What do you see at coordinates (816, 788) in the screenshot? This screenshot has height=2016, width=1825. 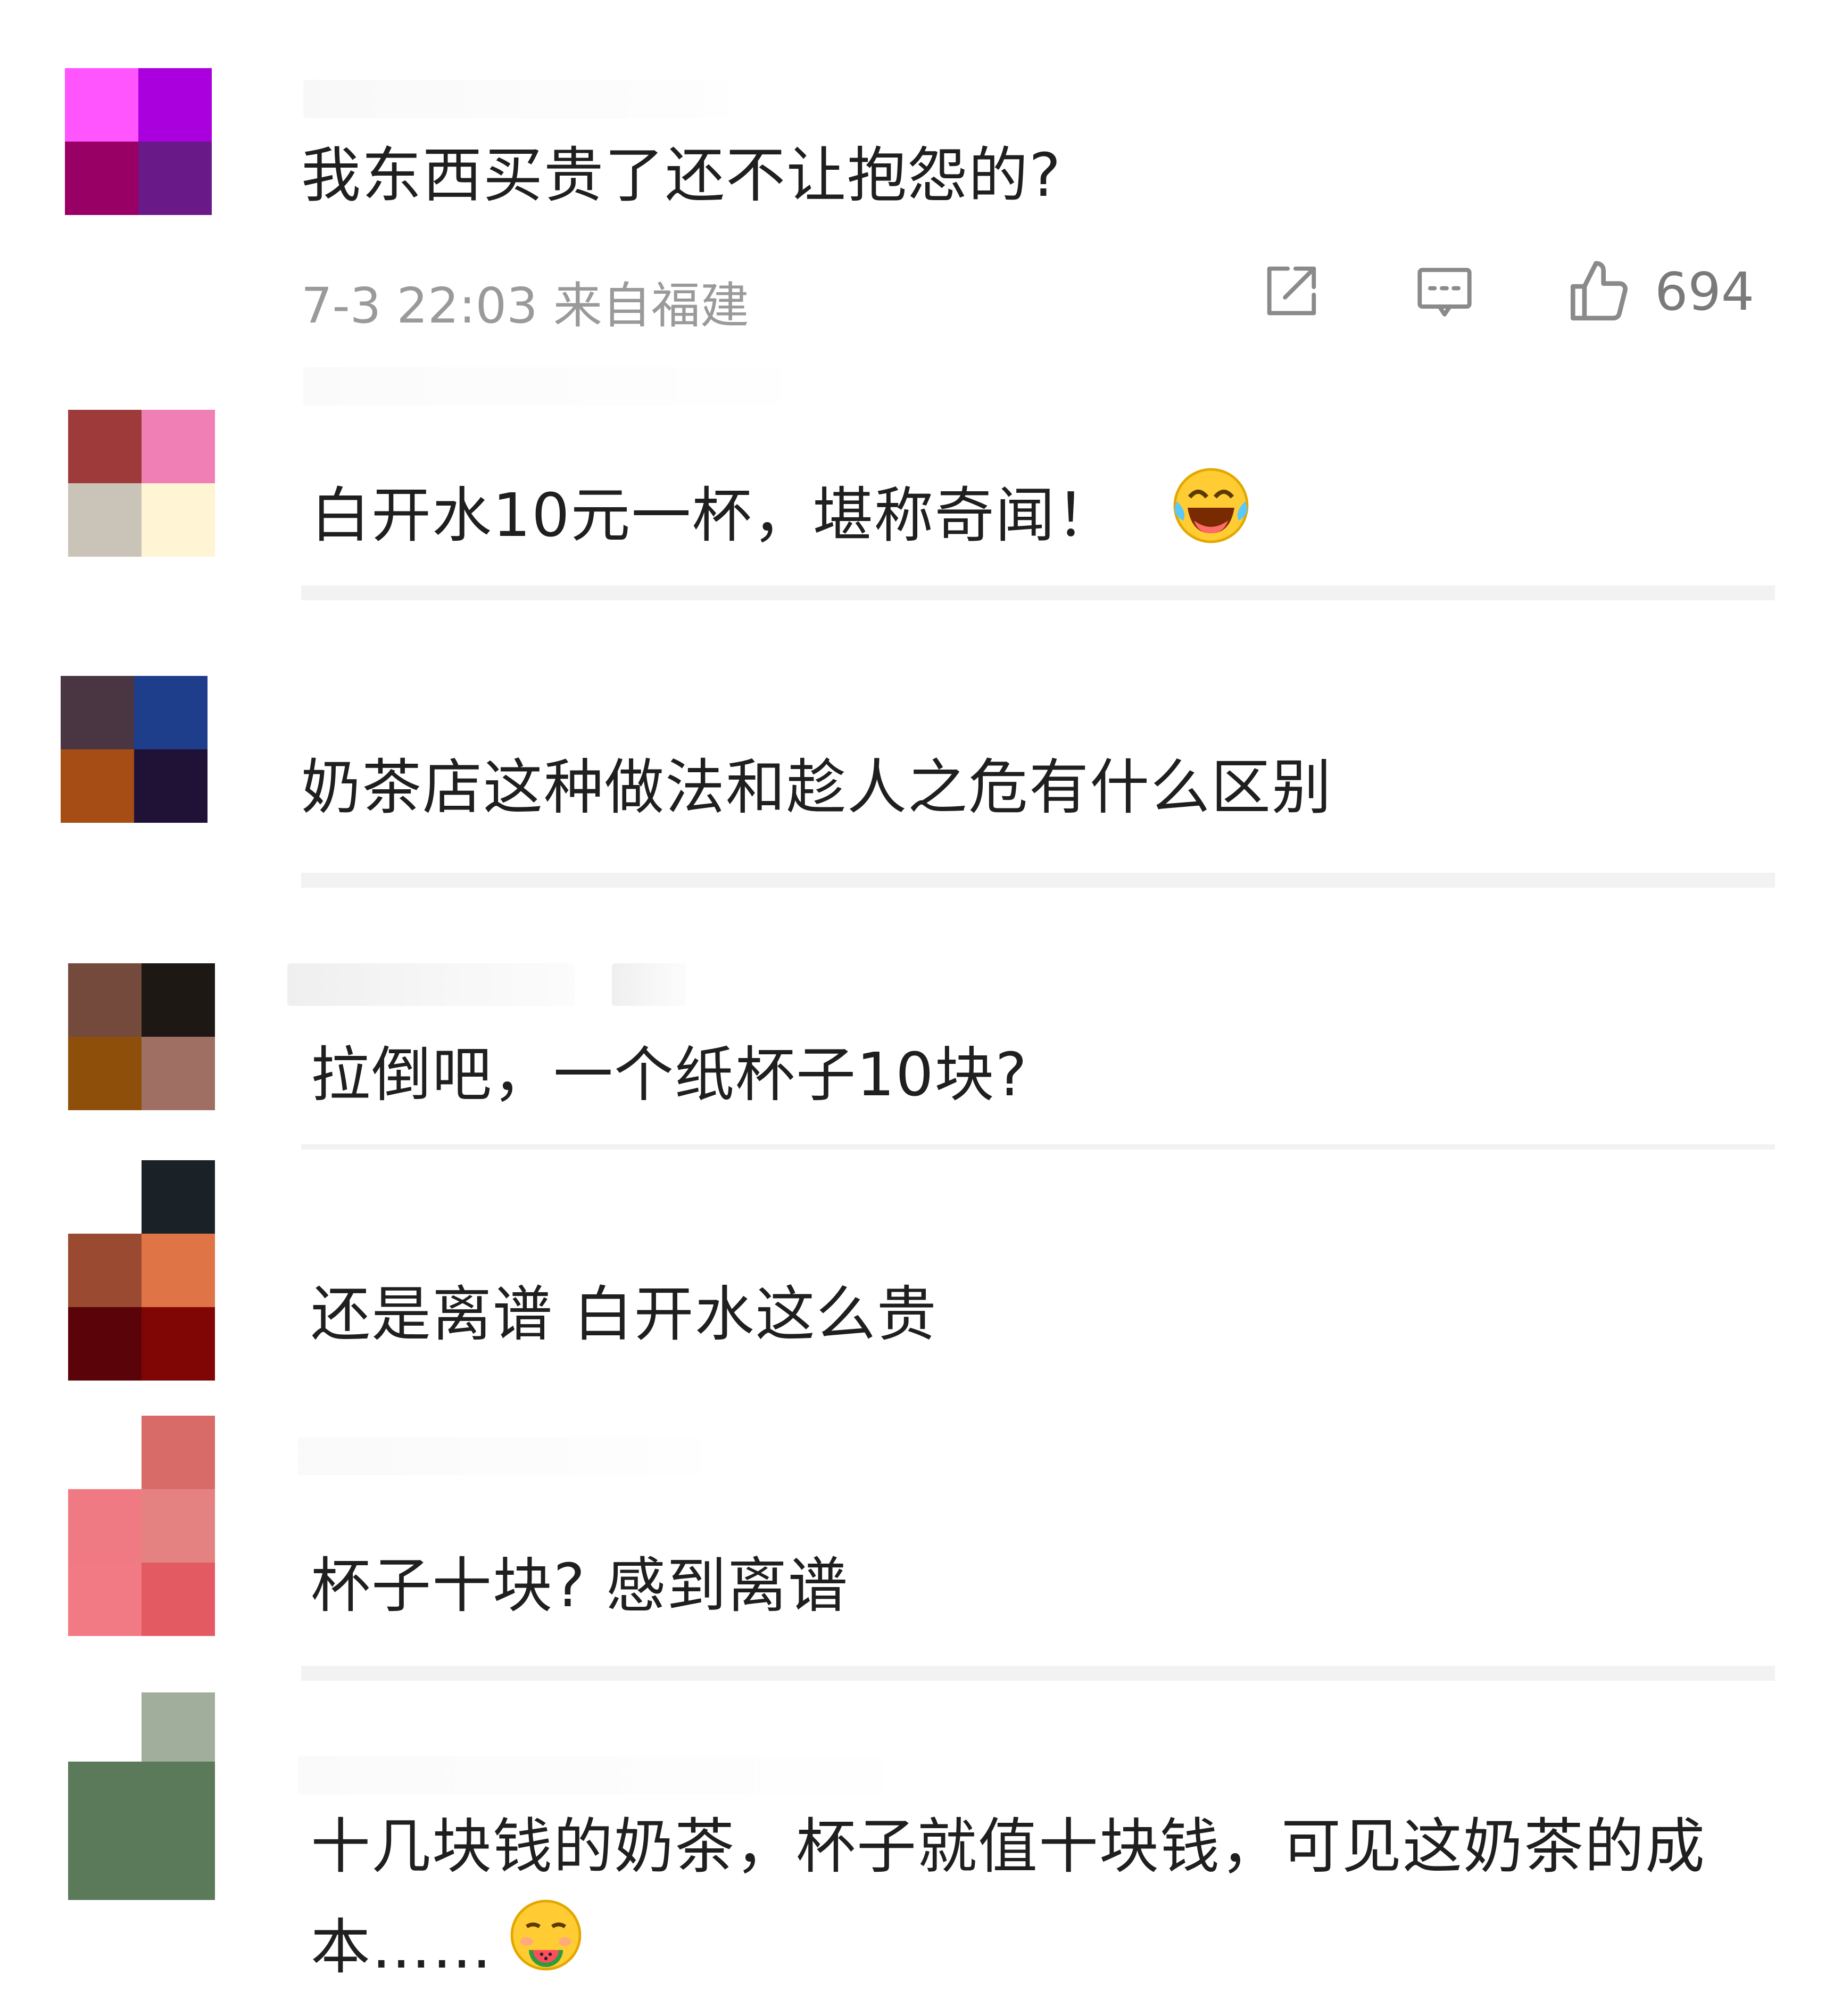 I see `comment-text: 奶茶店这种做法和趁人之危有什么区别` at bounding box center [816, 788].